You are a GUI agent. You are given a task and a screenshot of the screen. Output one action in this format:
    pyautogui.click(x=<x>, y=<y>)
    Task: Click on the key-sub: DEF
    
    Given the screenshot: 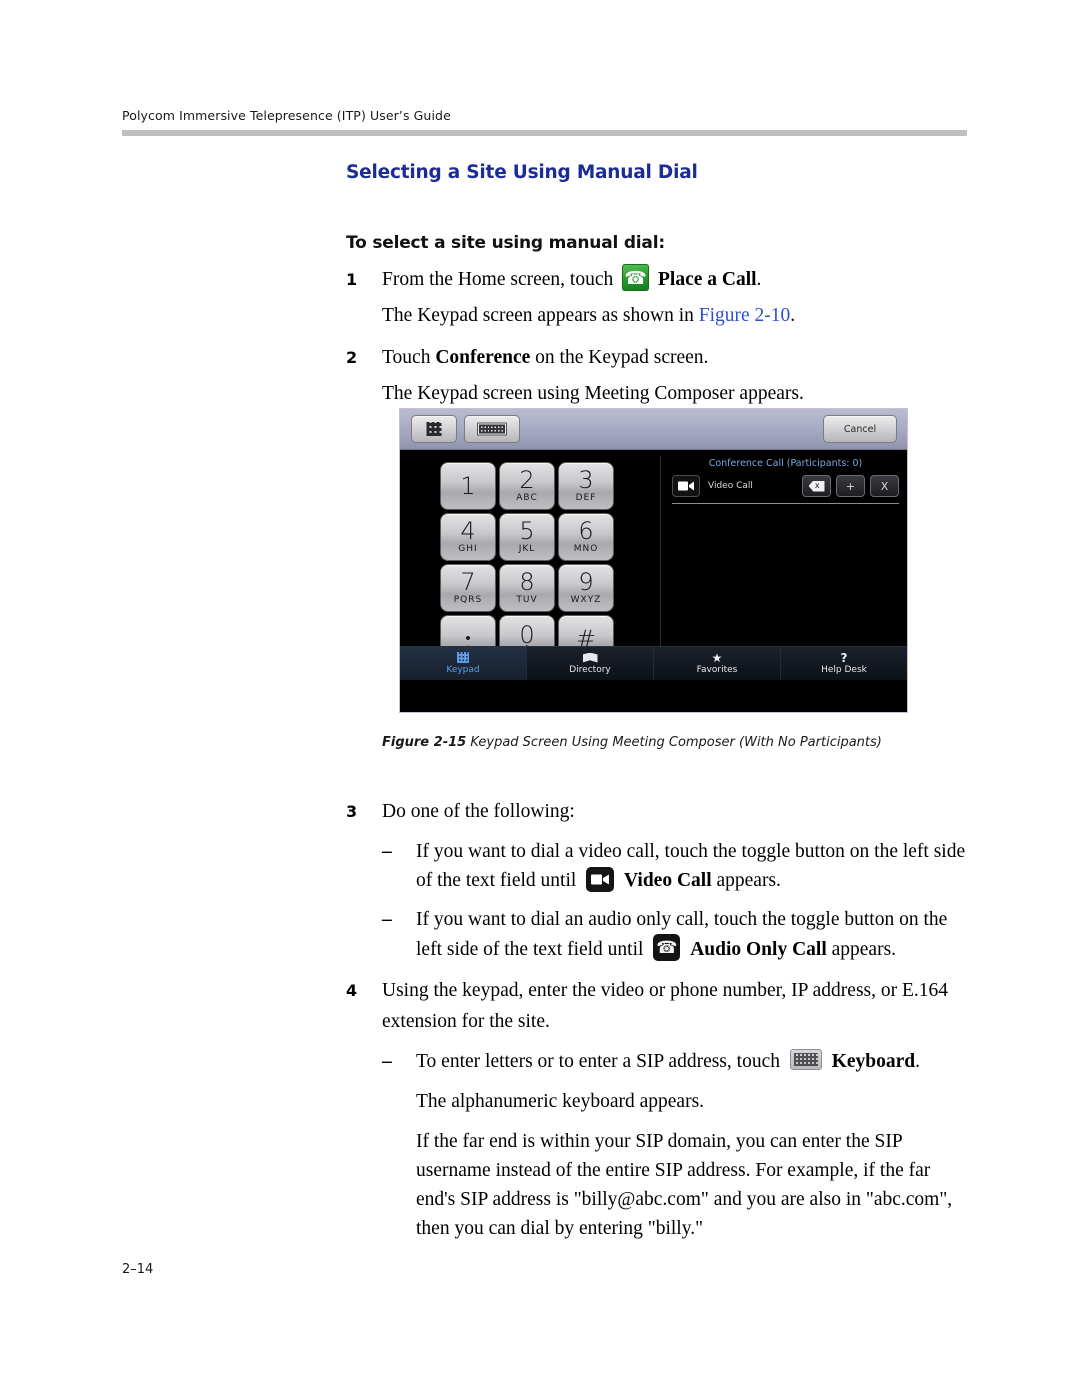 What is the action you would take?
    pyautogui.click(x=586, y=498)
    